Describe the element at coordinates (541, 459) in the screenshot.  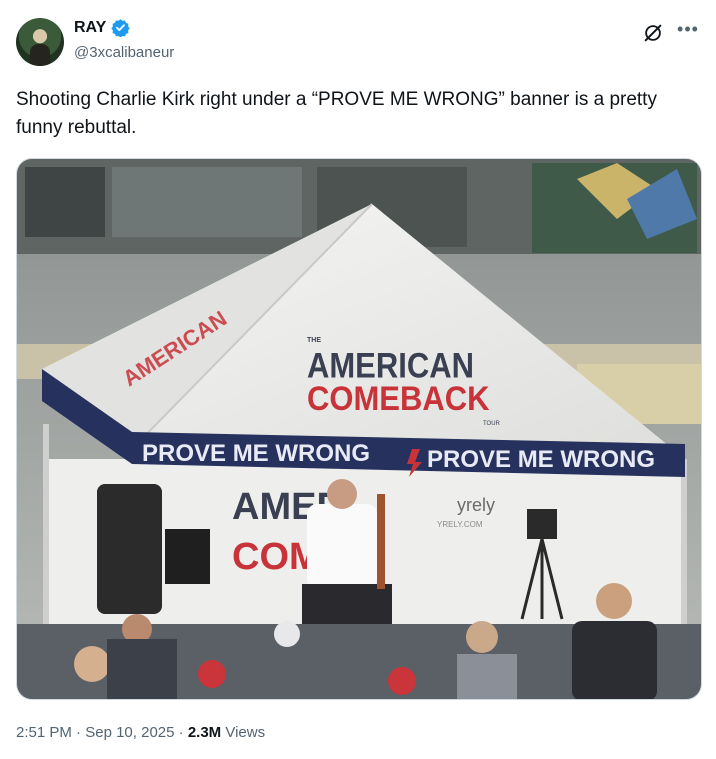
I see `banner-right-text: PROVE ME WRONG` at that location.